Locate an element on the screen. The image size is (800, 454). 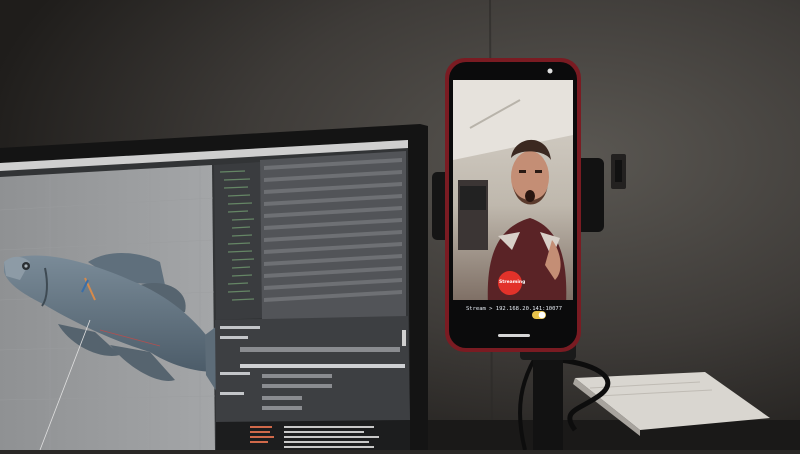
console-panel is located at coordinates (313, 435).